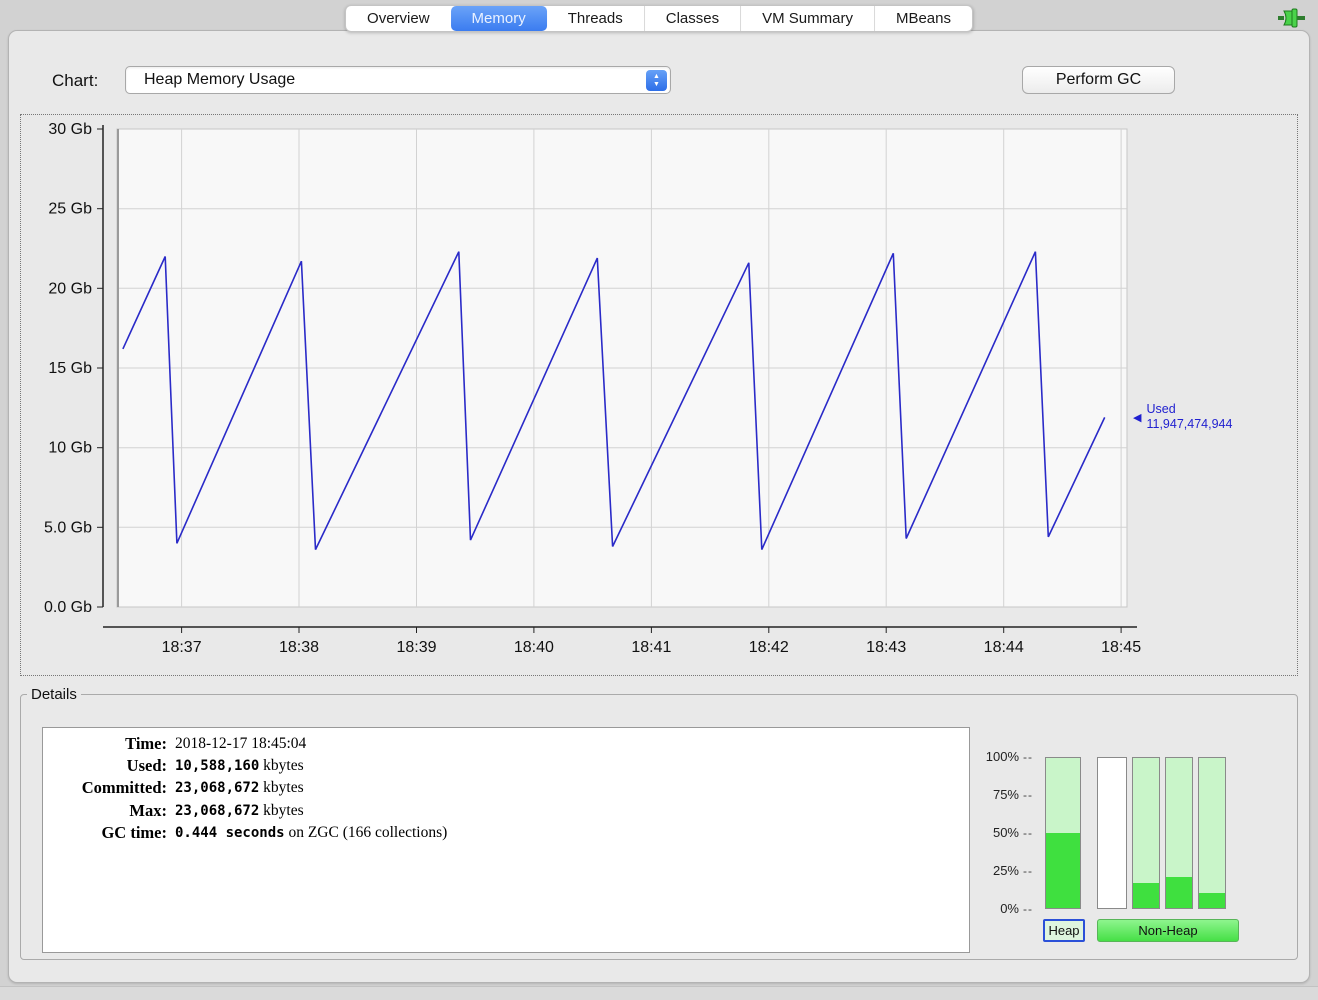  What do you see at coordinates (1098, 80) in the screenshot?
I see `perform-gc-button: Perform GC` at bounding box center [1098, 80].